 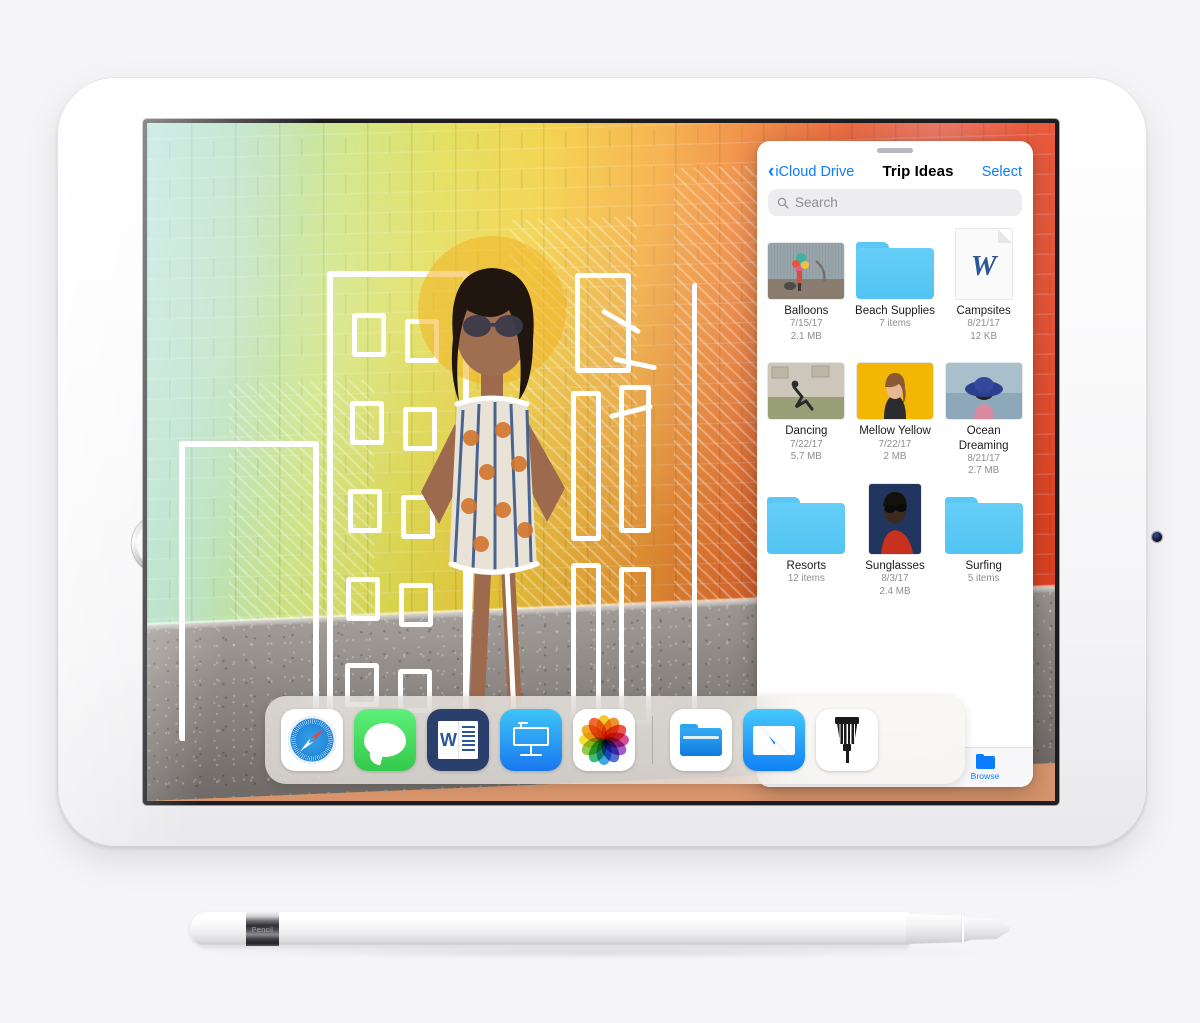 I want to click on apple-pencil: Pencil, so click(x=600, y=929).